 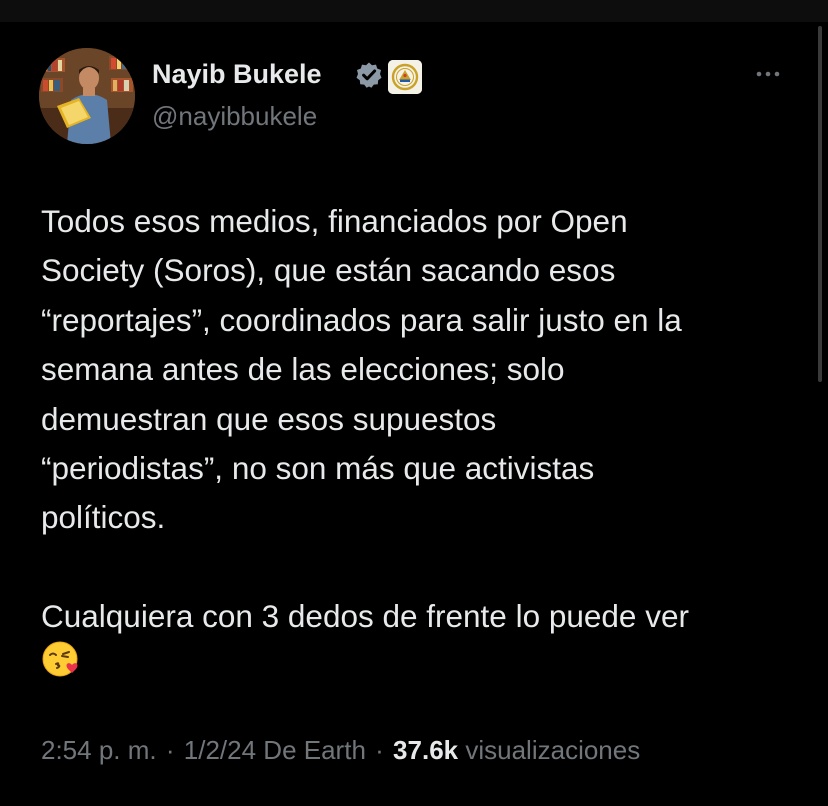 What do you see at coordinates (405, 77) in the screenshot?
I see `el-salvador-coat-of-arms-icon` at bounding box center [405, 77].